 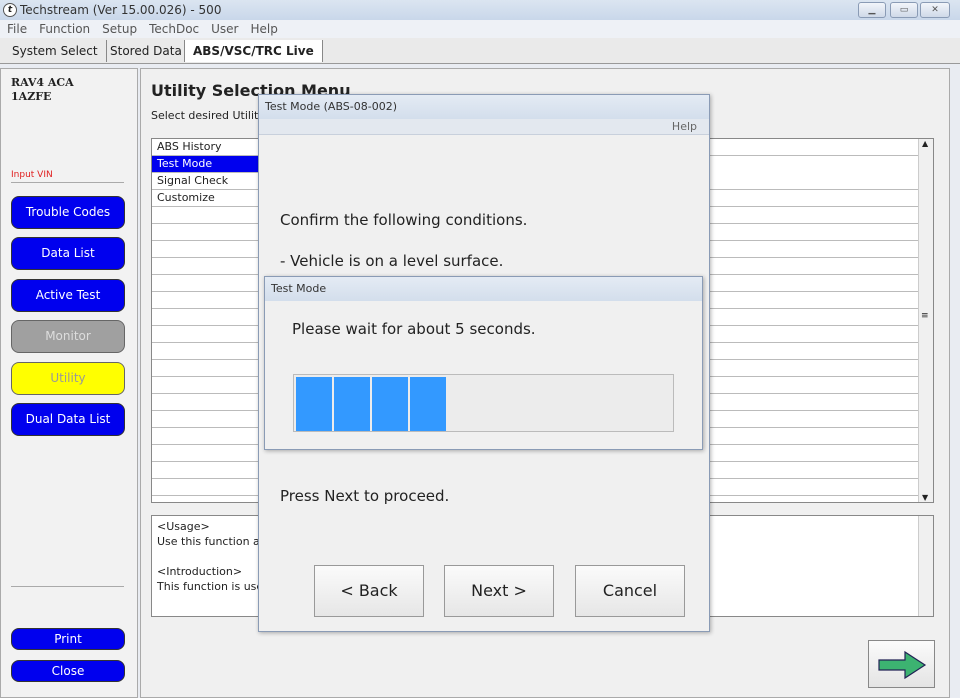 I want to click on divider, so click(x=67, y=586).